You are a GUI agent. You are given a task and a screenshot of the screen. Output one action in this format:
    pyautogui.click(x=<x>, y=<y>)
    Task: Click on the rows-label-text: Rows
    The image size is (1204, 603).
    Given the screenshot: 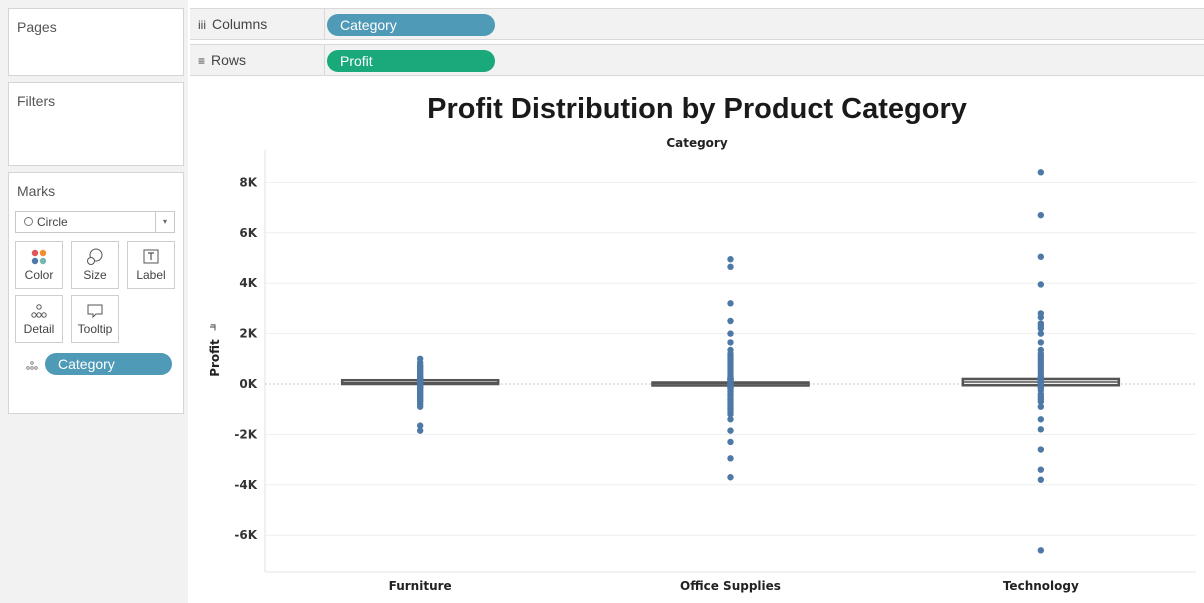 What is the action you would take?
    pyautogui.click(x=229, y=60)
    